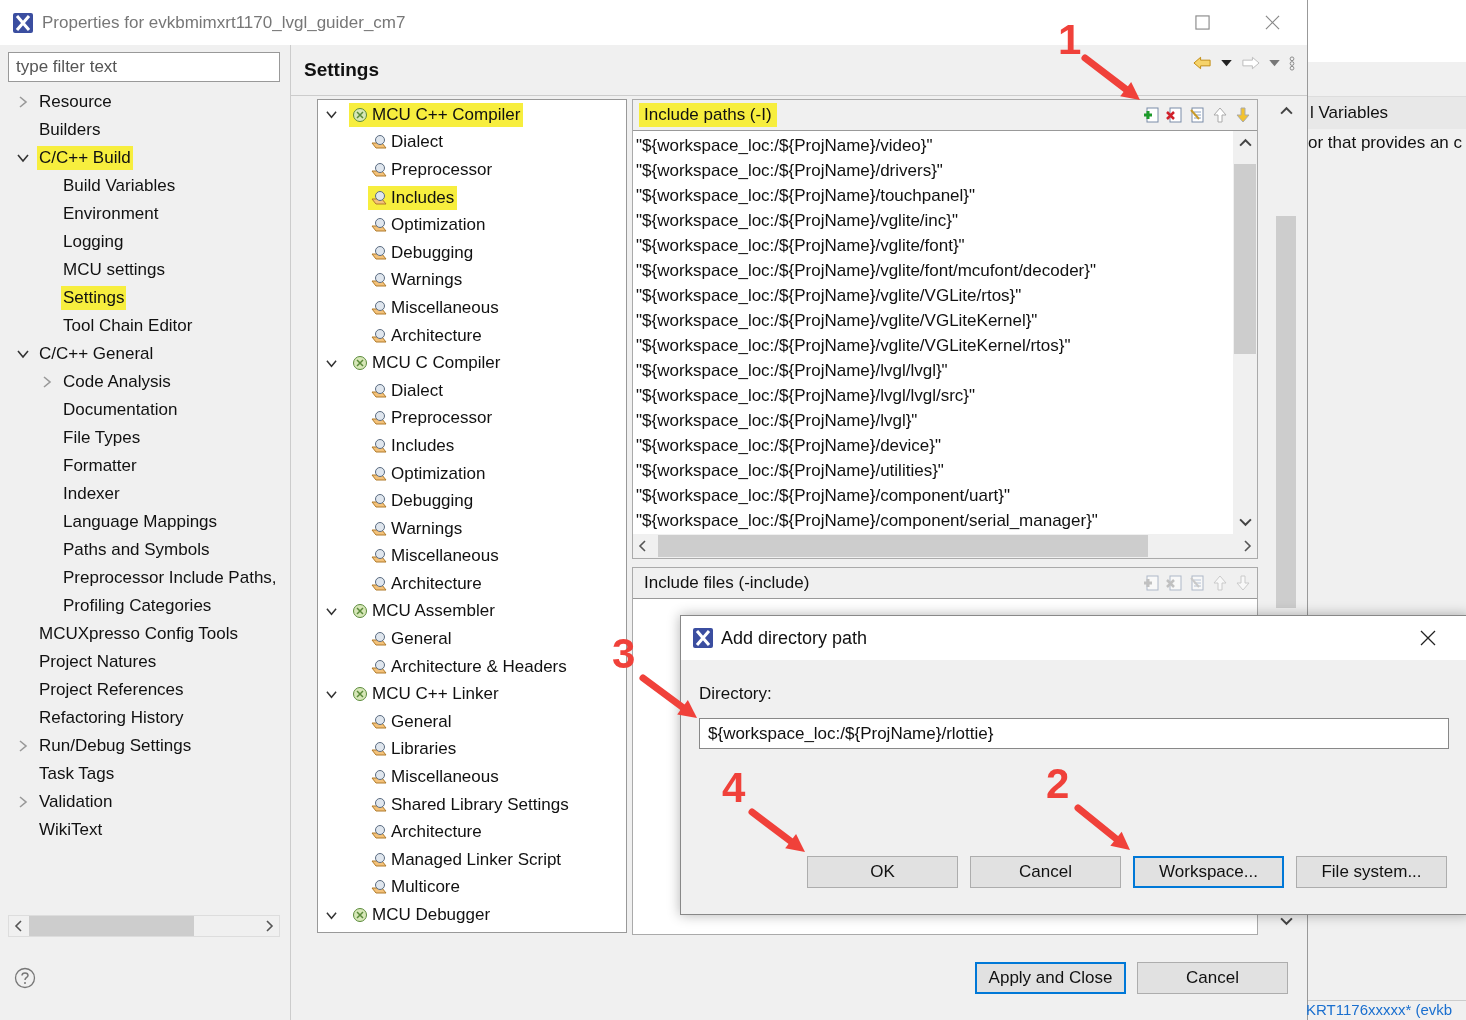 The image size is (1466, 1020). What do you see at coordinates (1151, 115) in the screenshot?
I see `add-icon` at bounding box center [1151, 115].